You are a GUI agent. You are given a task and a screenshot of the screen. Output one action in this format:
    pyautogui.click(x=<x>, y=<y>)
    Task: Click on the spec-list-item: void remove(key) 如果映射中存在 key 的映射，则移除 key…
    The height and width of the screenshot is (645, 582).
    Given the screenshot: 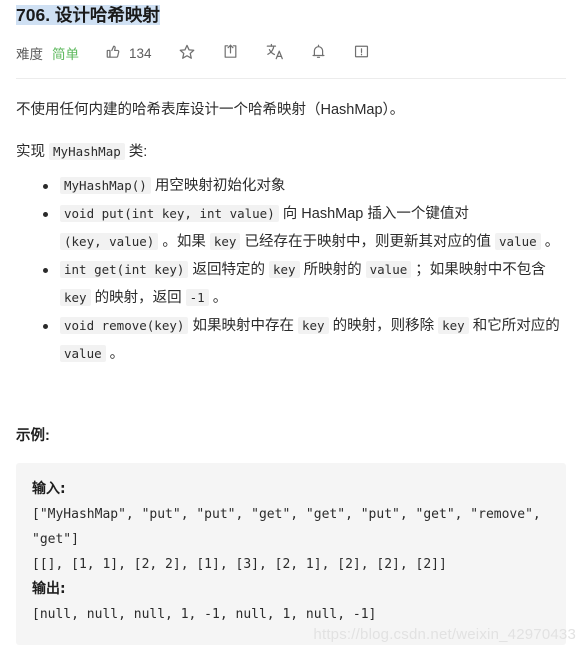 What is the action you would take?
    pyautogui.click(x=304, y=340)
    